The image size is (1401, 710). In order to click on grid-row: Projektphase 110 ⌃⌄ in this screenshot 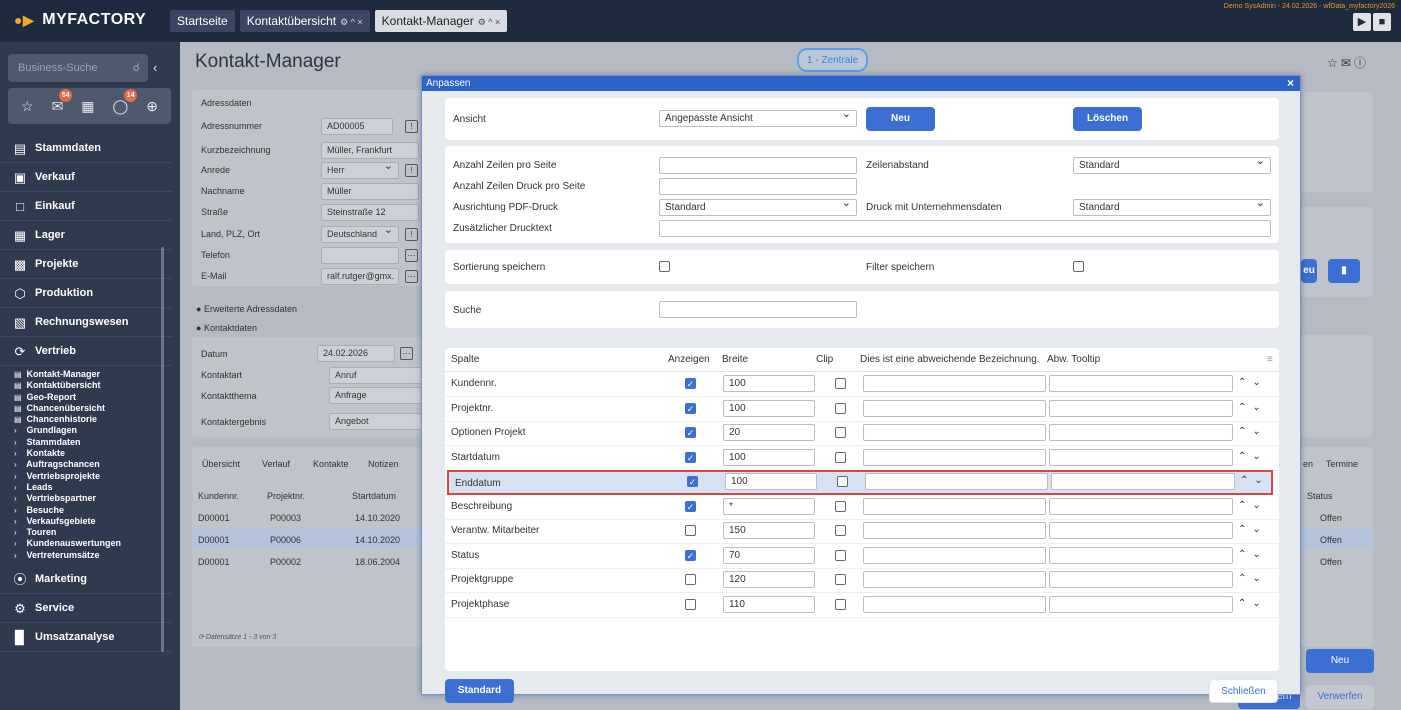, I will do `click(862, 605)`.